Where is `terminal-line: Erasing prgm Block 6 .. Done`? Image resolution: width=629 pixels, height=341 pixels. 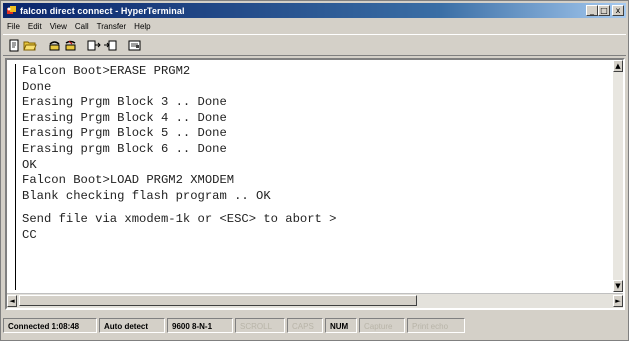
terminal-line: Erasing prgm Block 6 .. Done is located at coordinates (124, 148).